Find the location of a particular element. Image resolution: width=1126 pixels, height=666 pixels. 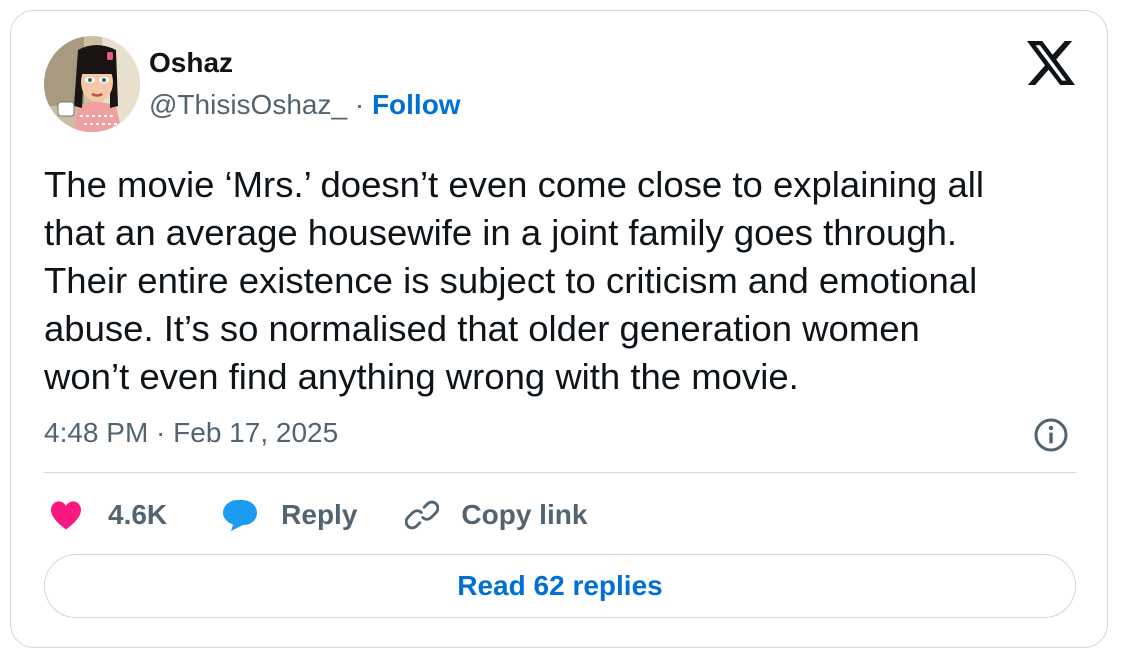

author-handle: @ThisisOshaz_ is located at coordinates (248, 104).